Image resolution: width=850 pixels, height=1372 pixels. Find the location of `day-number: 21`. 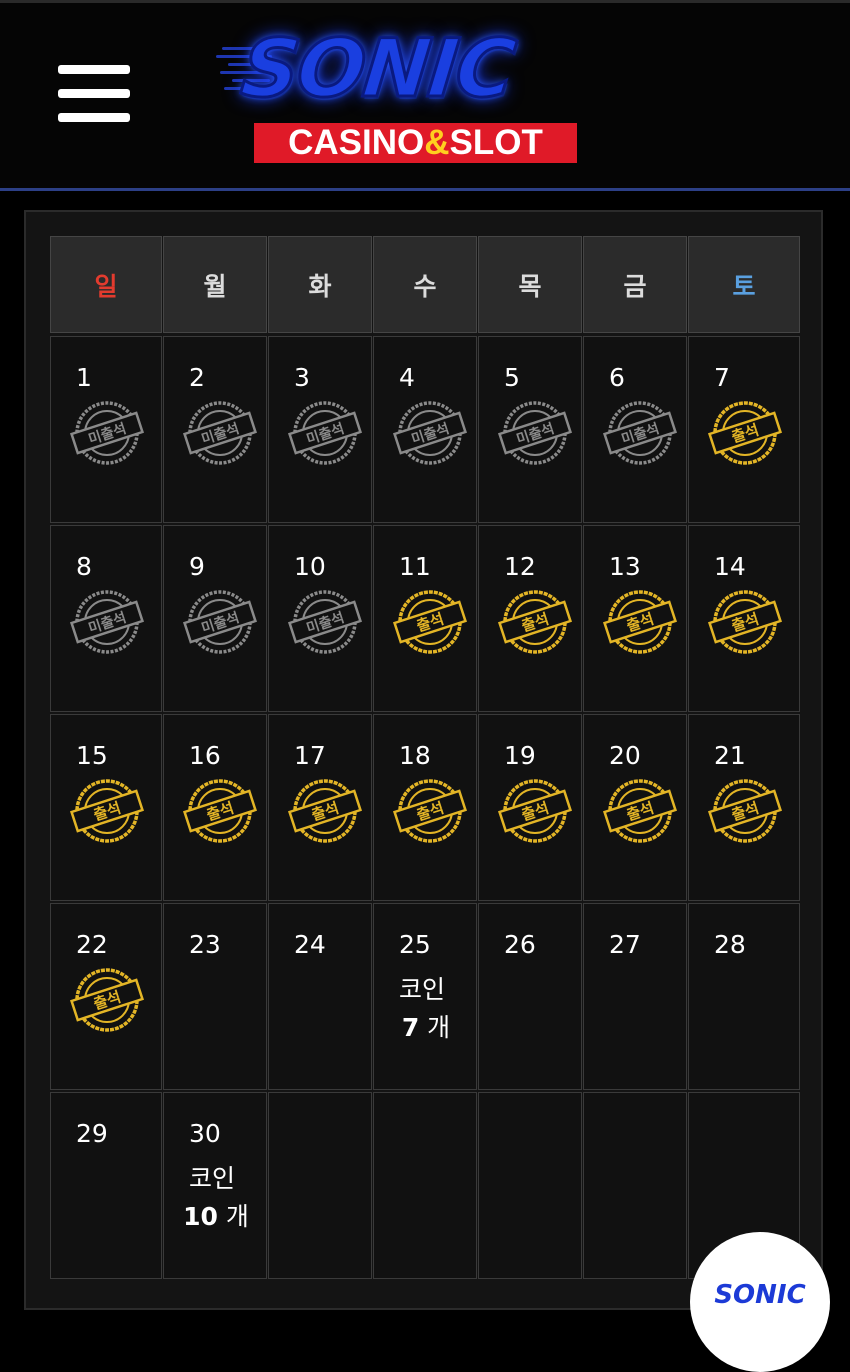

day-number: 21 is located at coordinates (730, 755).